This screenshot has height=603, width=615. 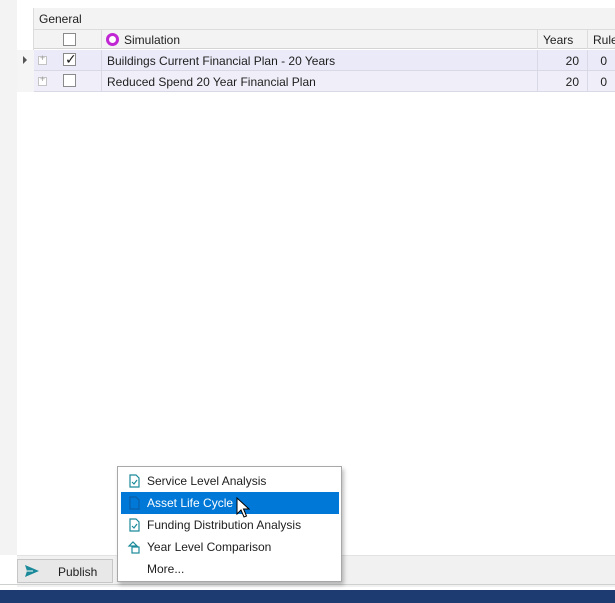 I want to click on simulation-icon, so click(x=112, y=39).